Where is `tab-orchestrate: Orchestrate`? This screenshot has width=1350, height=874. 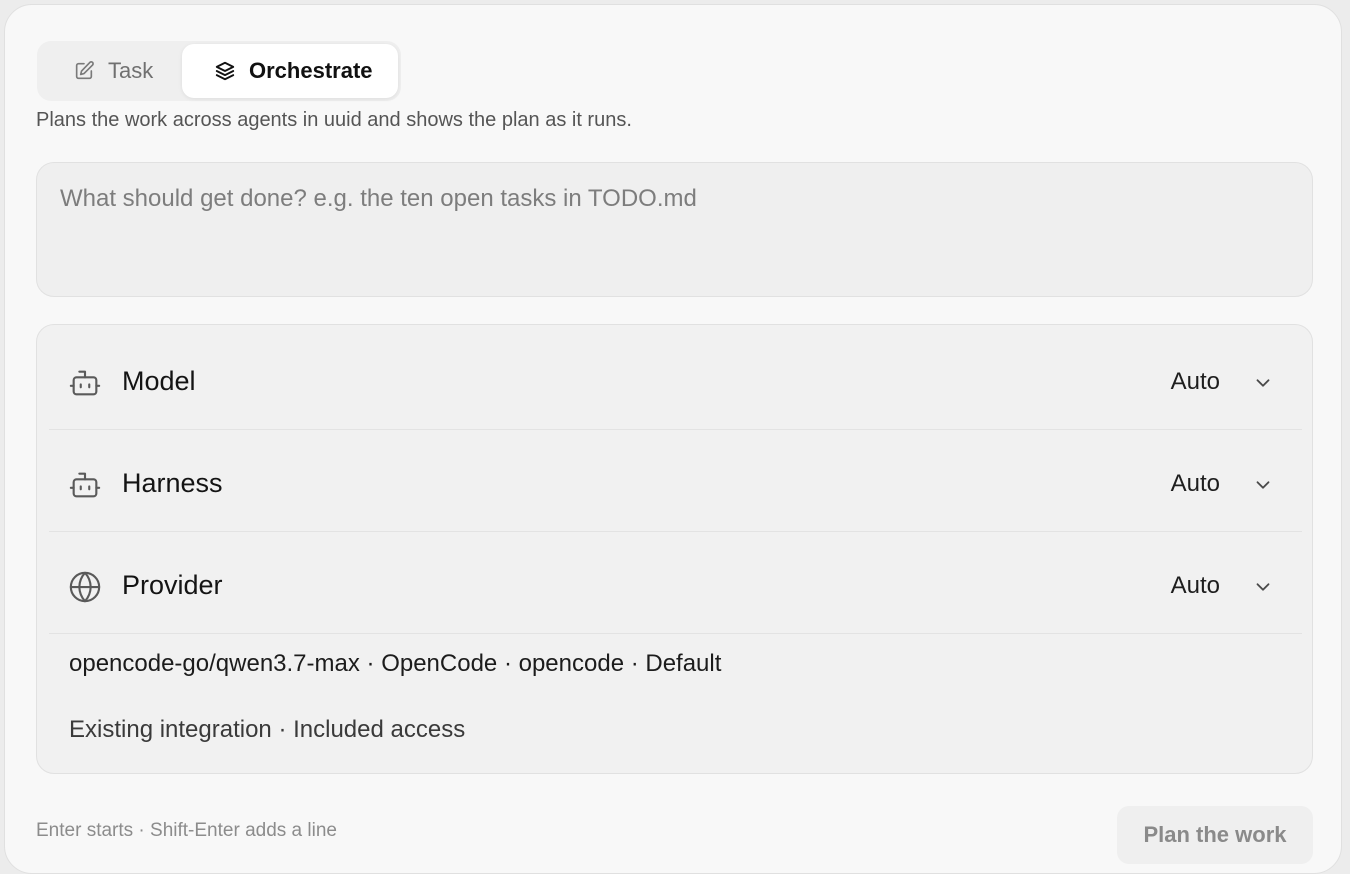
tab-orchestrate: Orchestrate is located at coordinates (290, 71).